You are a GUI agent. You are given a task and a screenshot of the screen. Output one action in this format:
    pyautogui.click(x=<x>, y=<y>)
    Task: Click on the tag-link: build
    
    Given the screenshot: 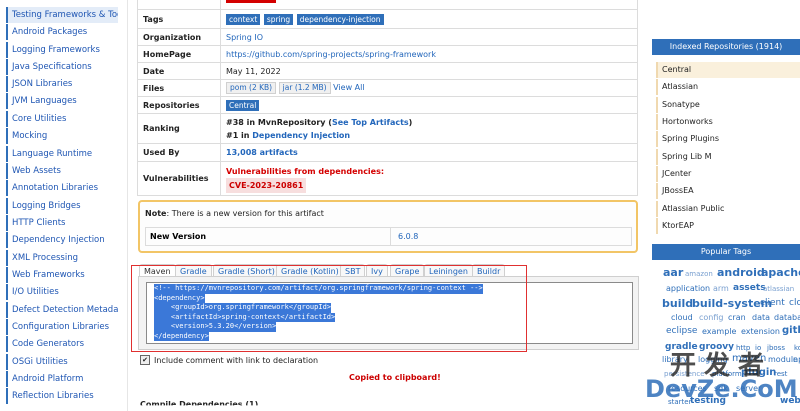 What is the action you would take?
    pyautogui.click(x=677, y=303)
    